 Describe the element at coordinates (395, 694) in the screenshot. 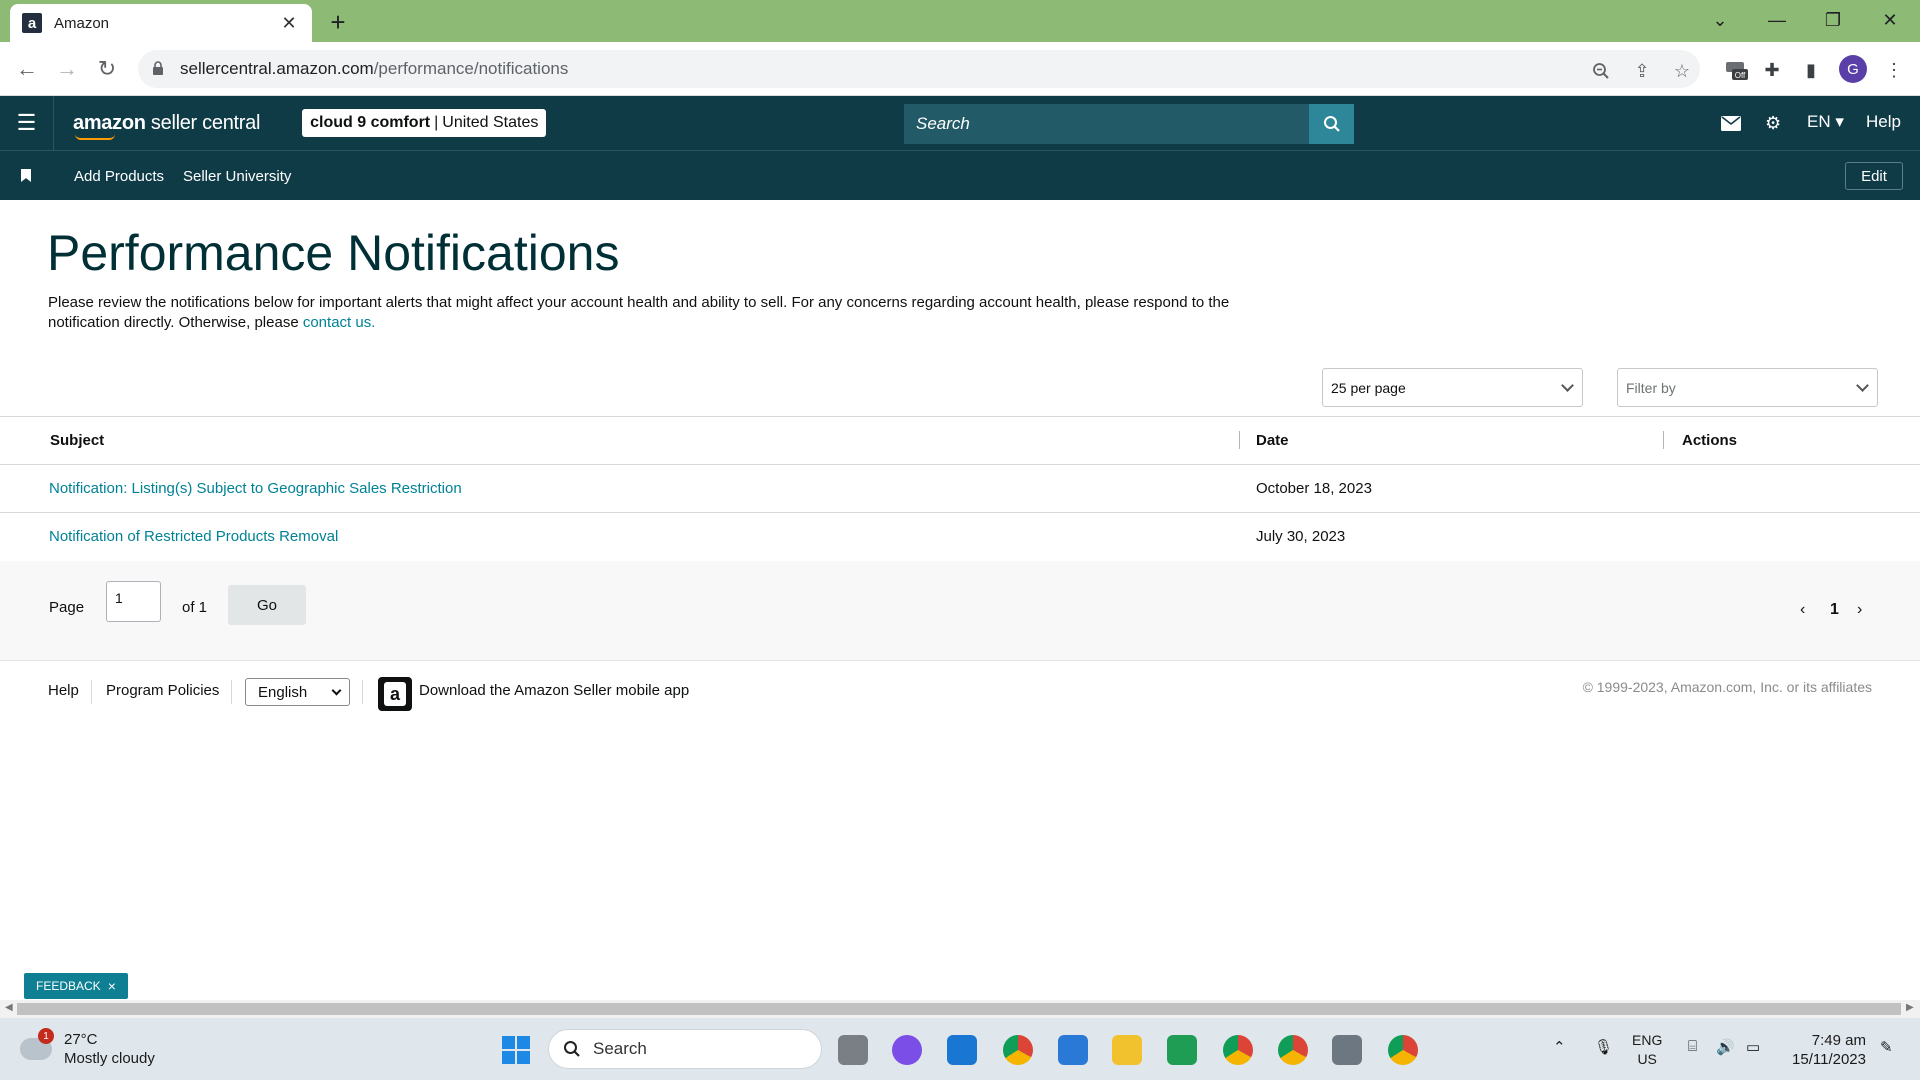

I see `amazon-app-icon: a` at that location.